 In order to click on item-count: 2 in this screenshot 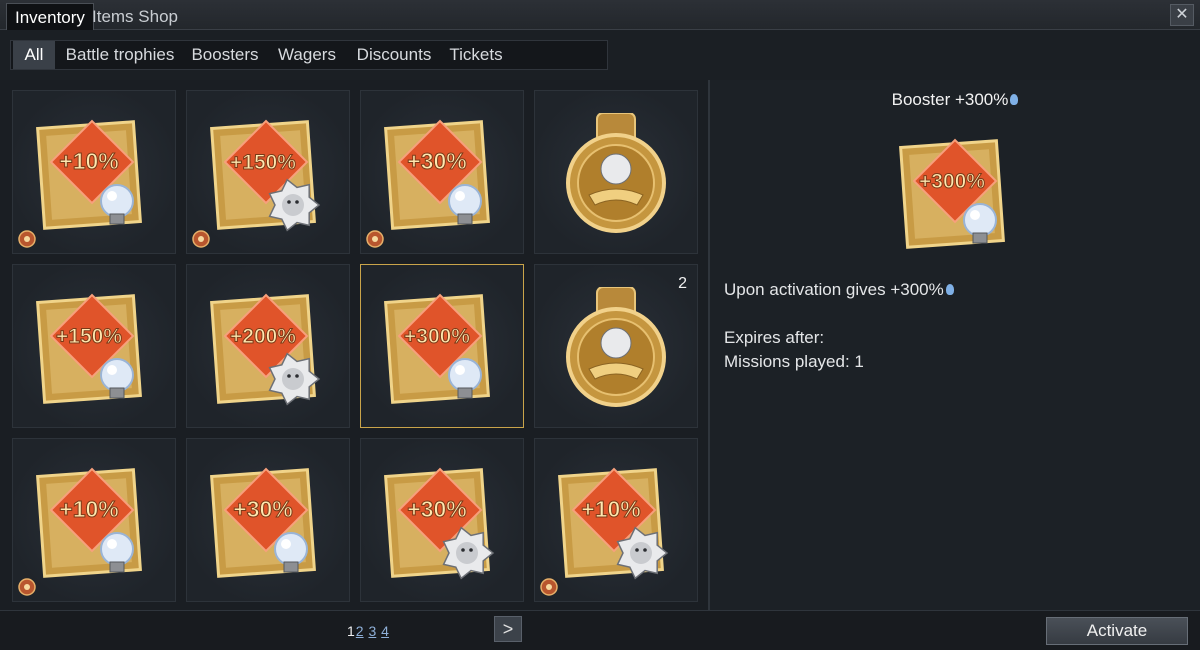, I will do `click(682, 283)`.